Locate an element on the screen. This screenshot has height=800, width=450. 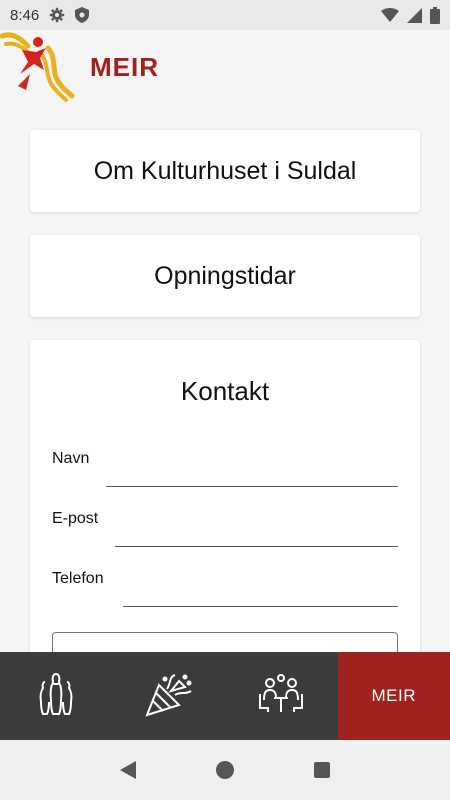
kulturhuset-logo is located at coordinates (38, 66).